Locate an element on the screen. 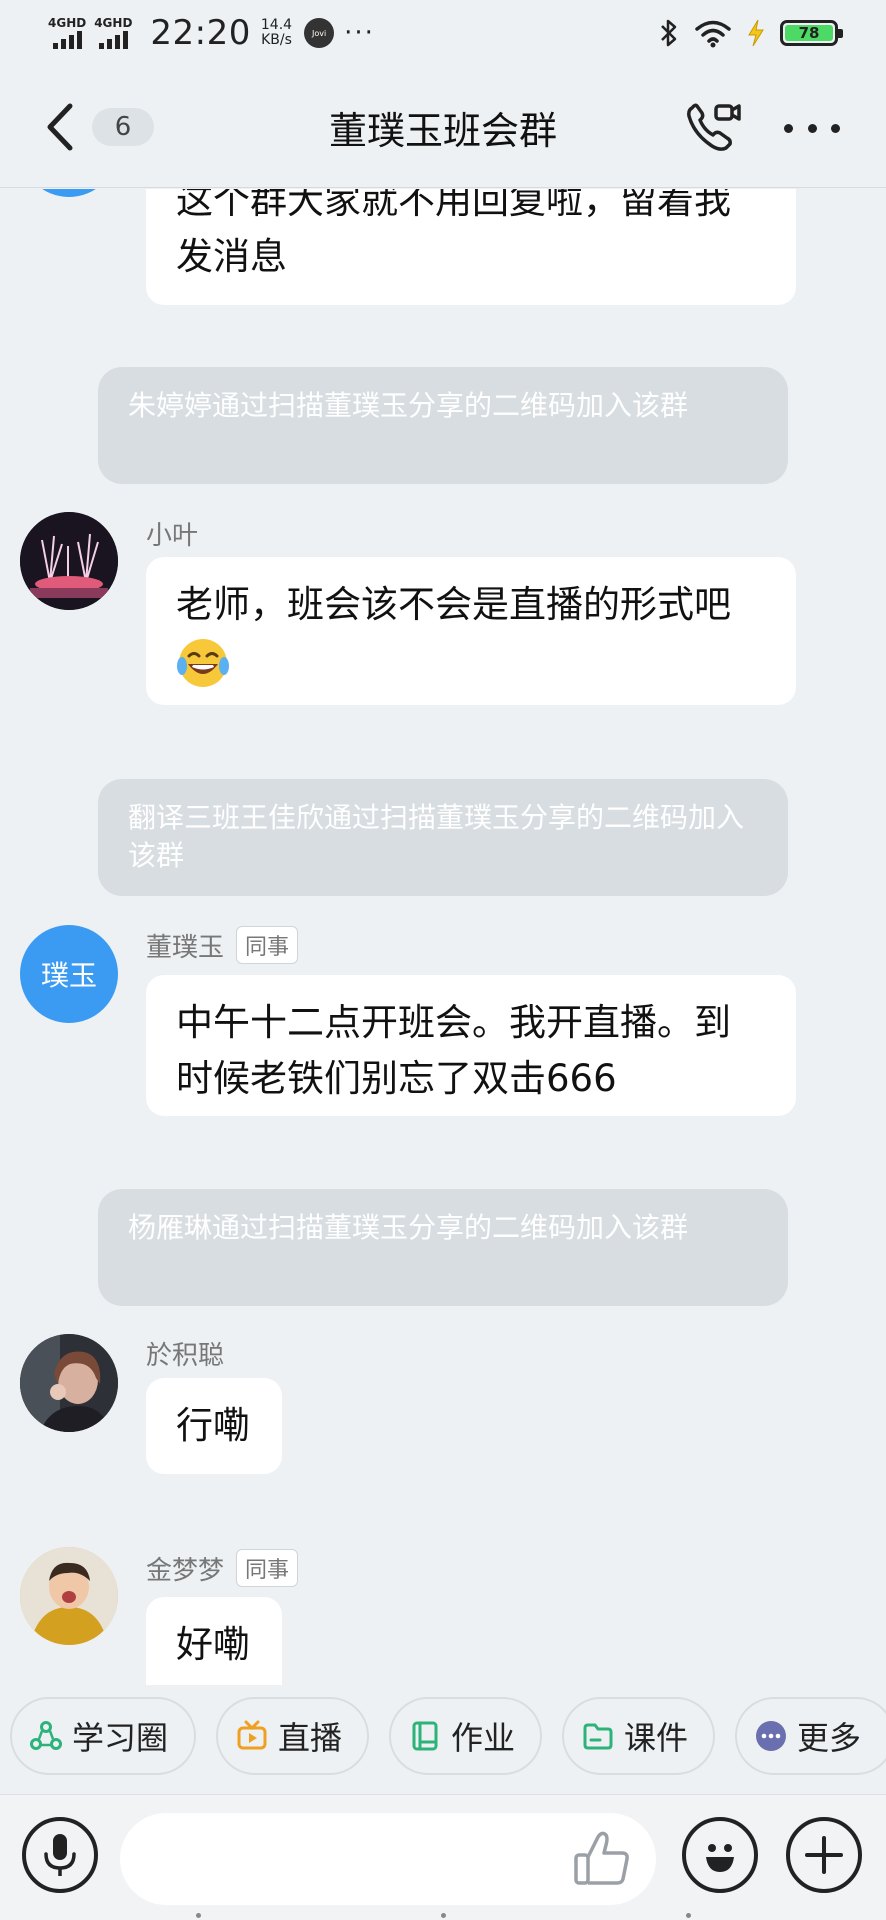  message-bubble: 好嘞 is located at coordinates (214, 1641).